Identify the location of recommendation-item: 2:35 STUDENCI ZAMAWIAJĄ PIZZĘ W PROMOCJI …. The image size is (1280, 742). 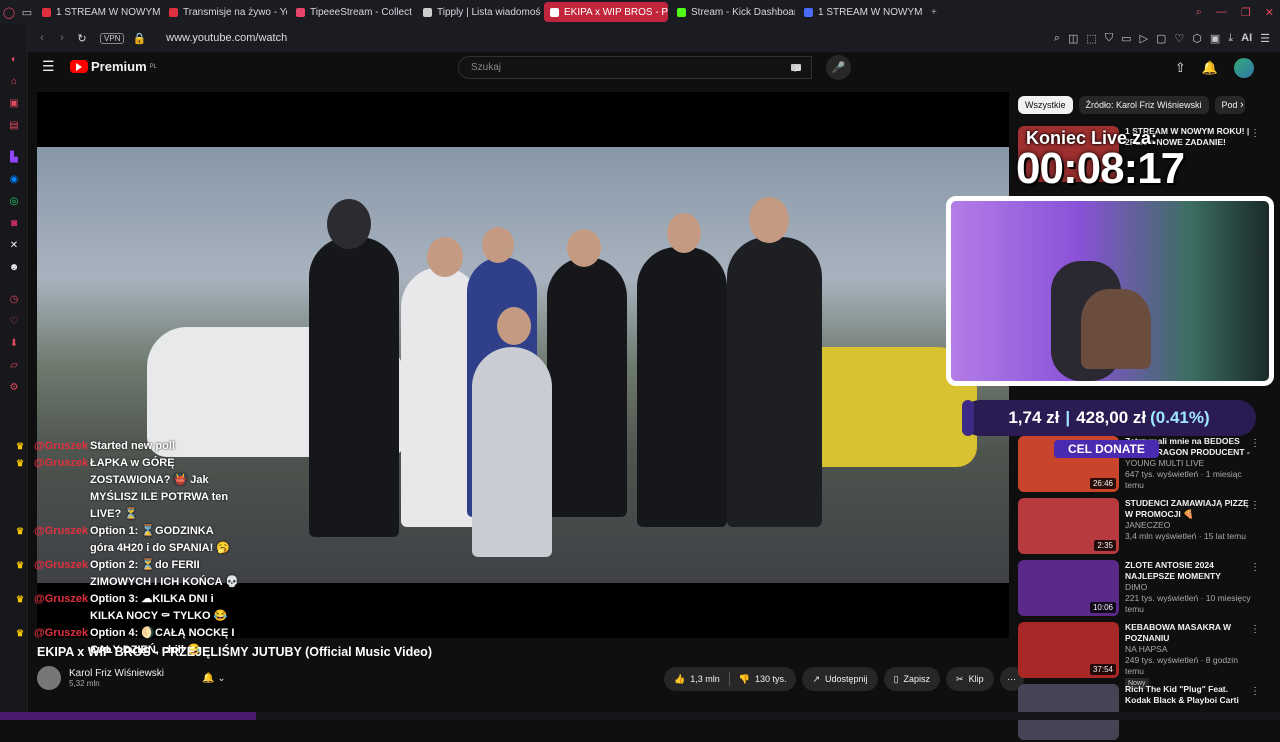
(1144, 527).